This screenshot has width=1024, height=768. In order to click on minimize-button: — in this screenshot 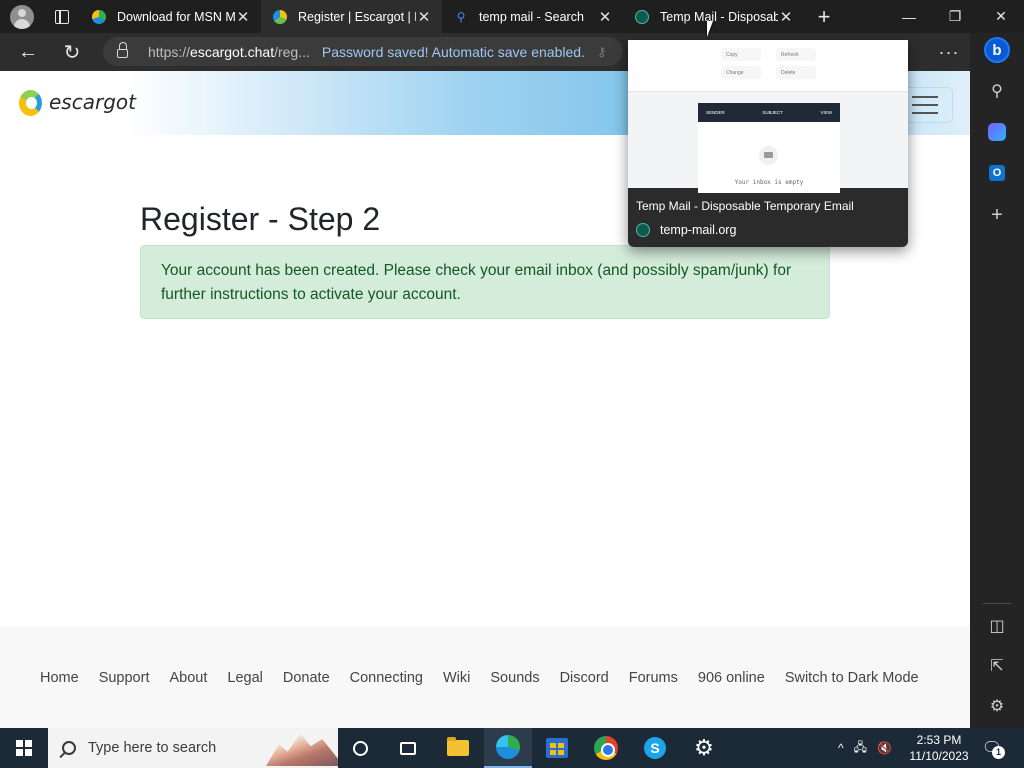, I will do `click(909, 16)`.